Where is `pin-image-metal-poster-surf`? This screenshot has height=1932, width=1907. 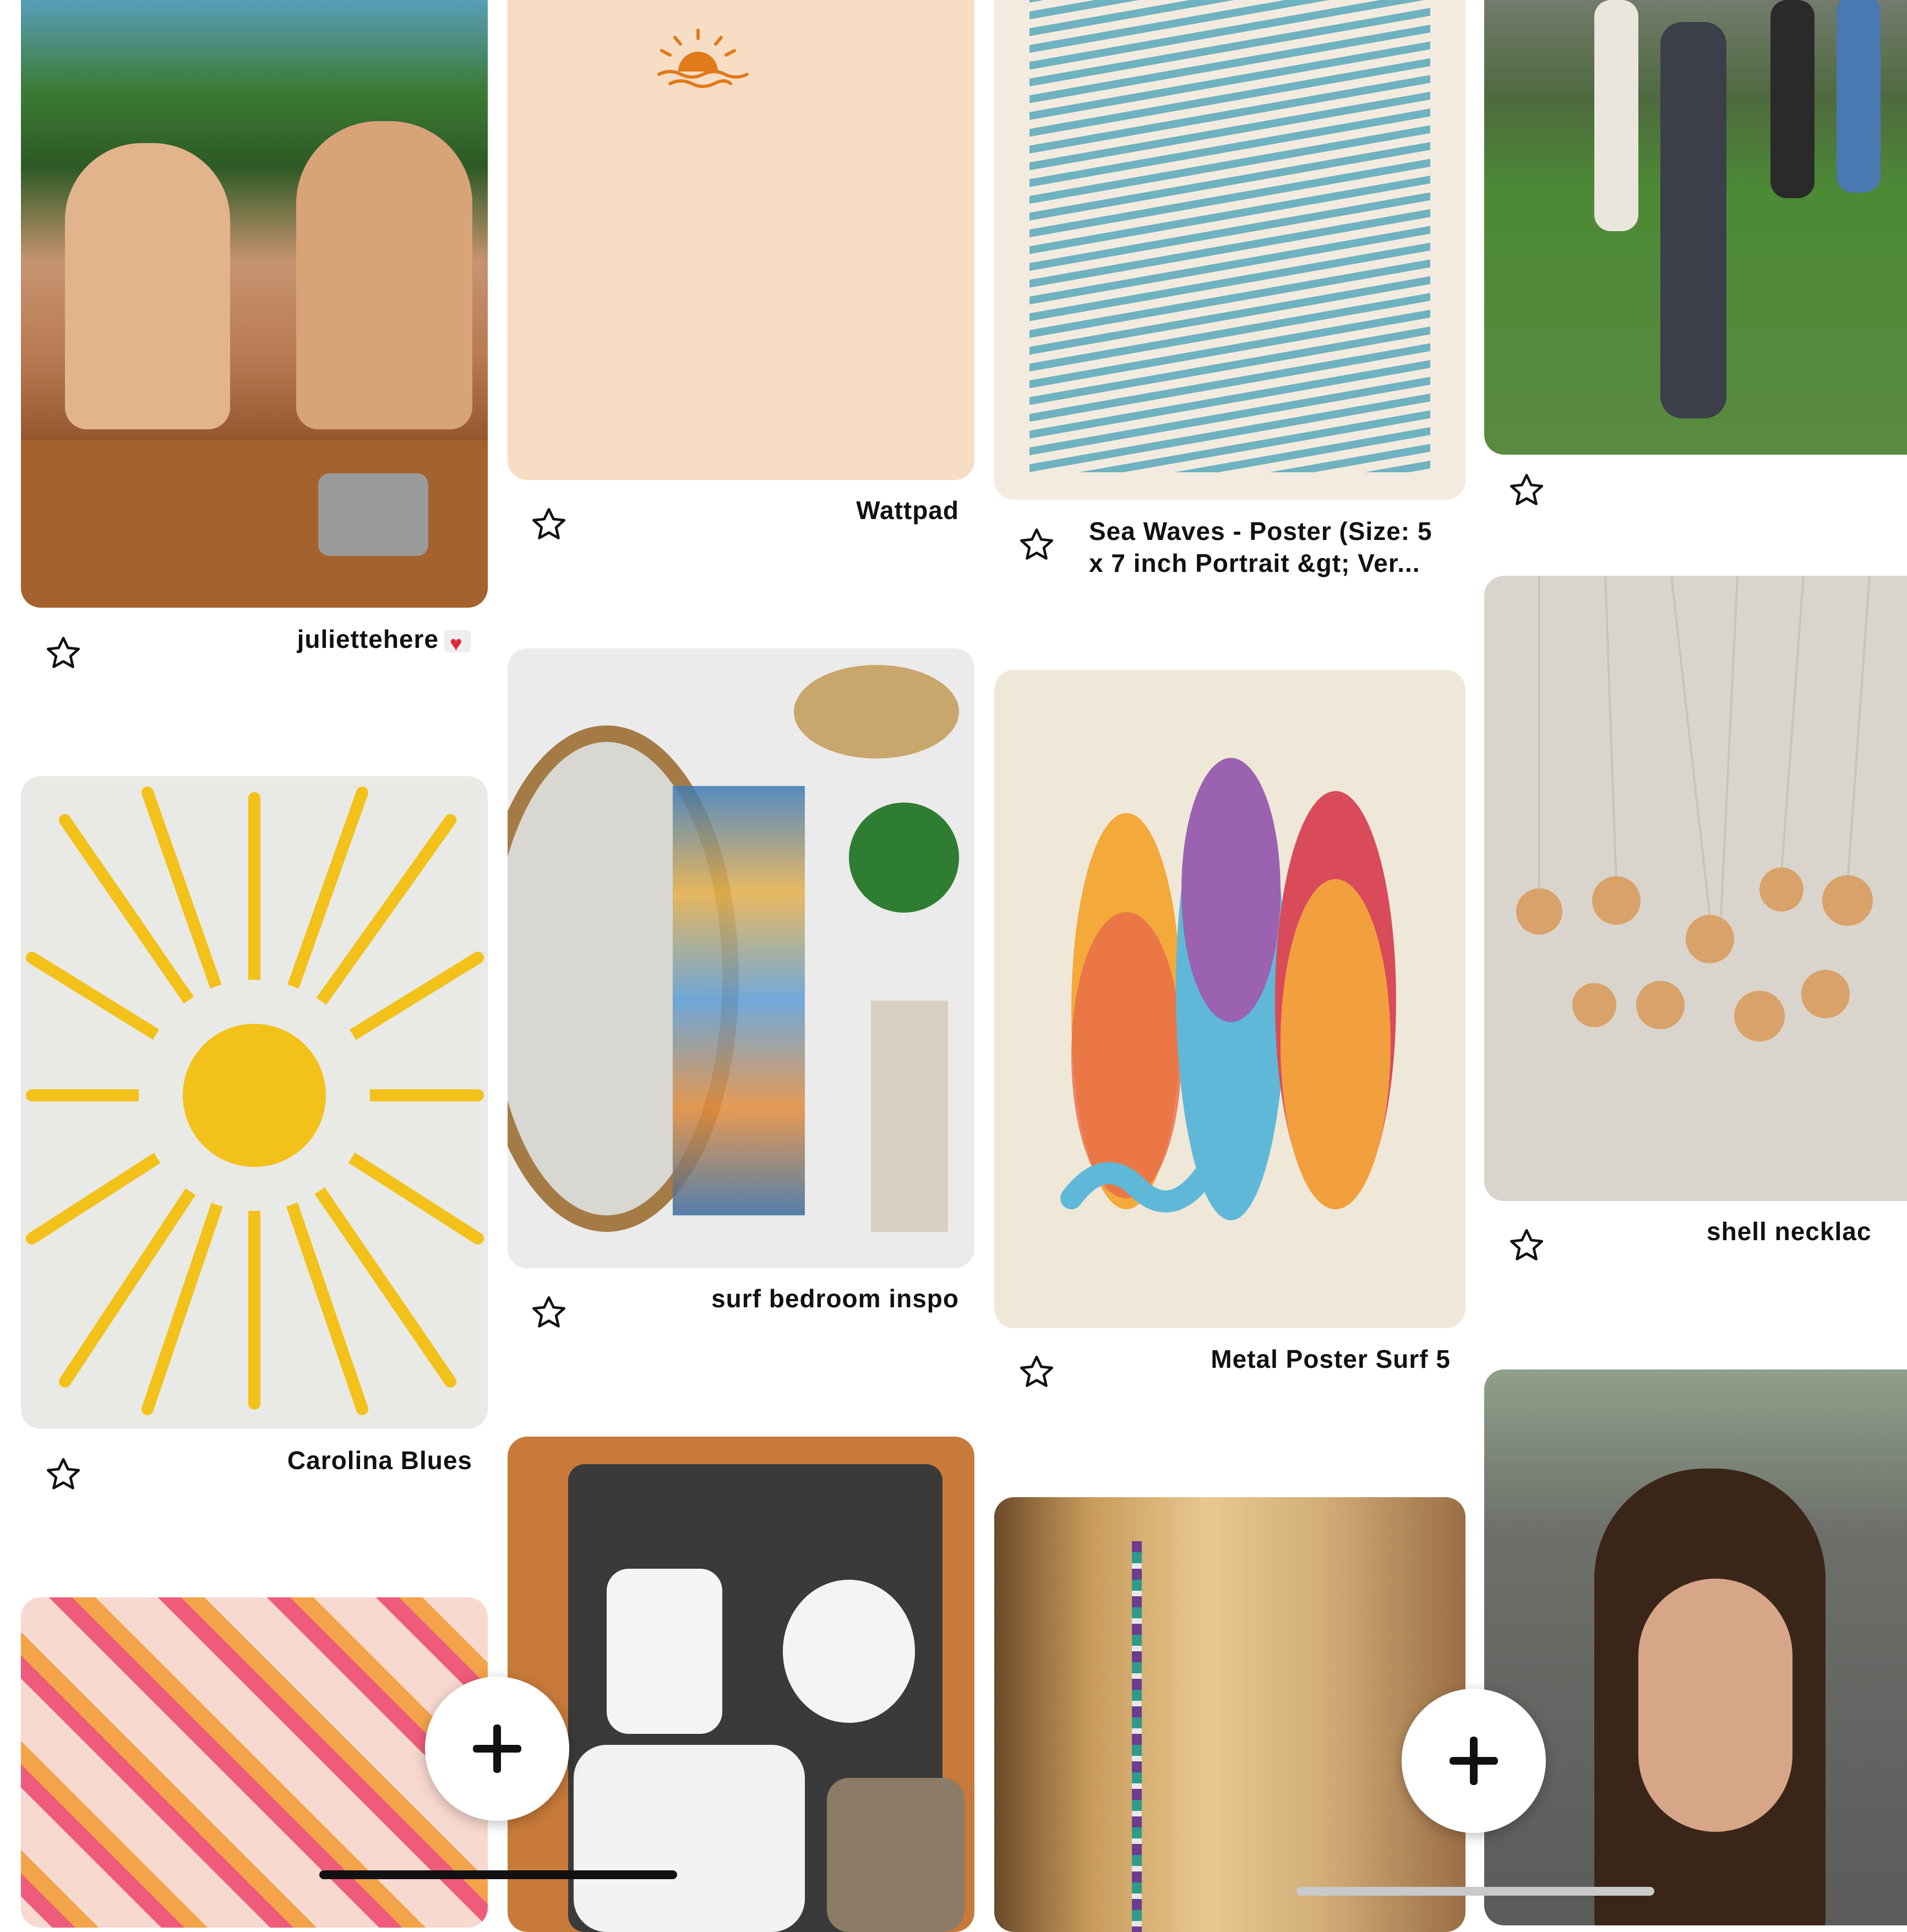 pin-image-metal-poster-surf is located at coordinates (1229, 999).